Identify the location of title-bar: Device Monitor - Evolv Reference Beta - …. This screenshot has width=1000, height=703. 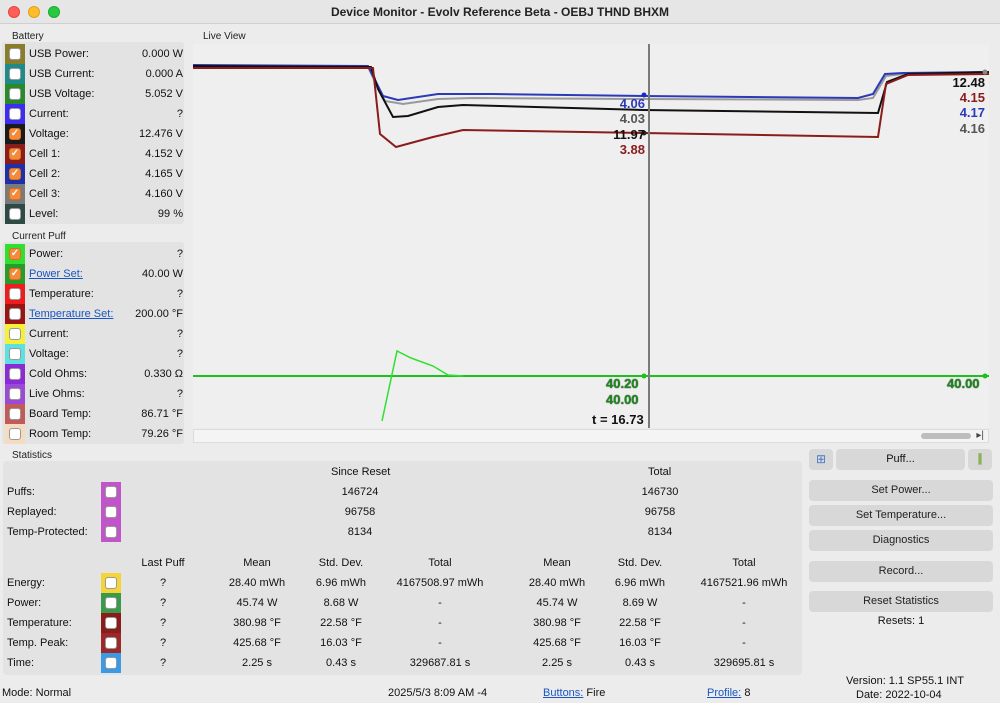
(500, 12).